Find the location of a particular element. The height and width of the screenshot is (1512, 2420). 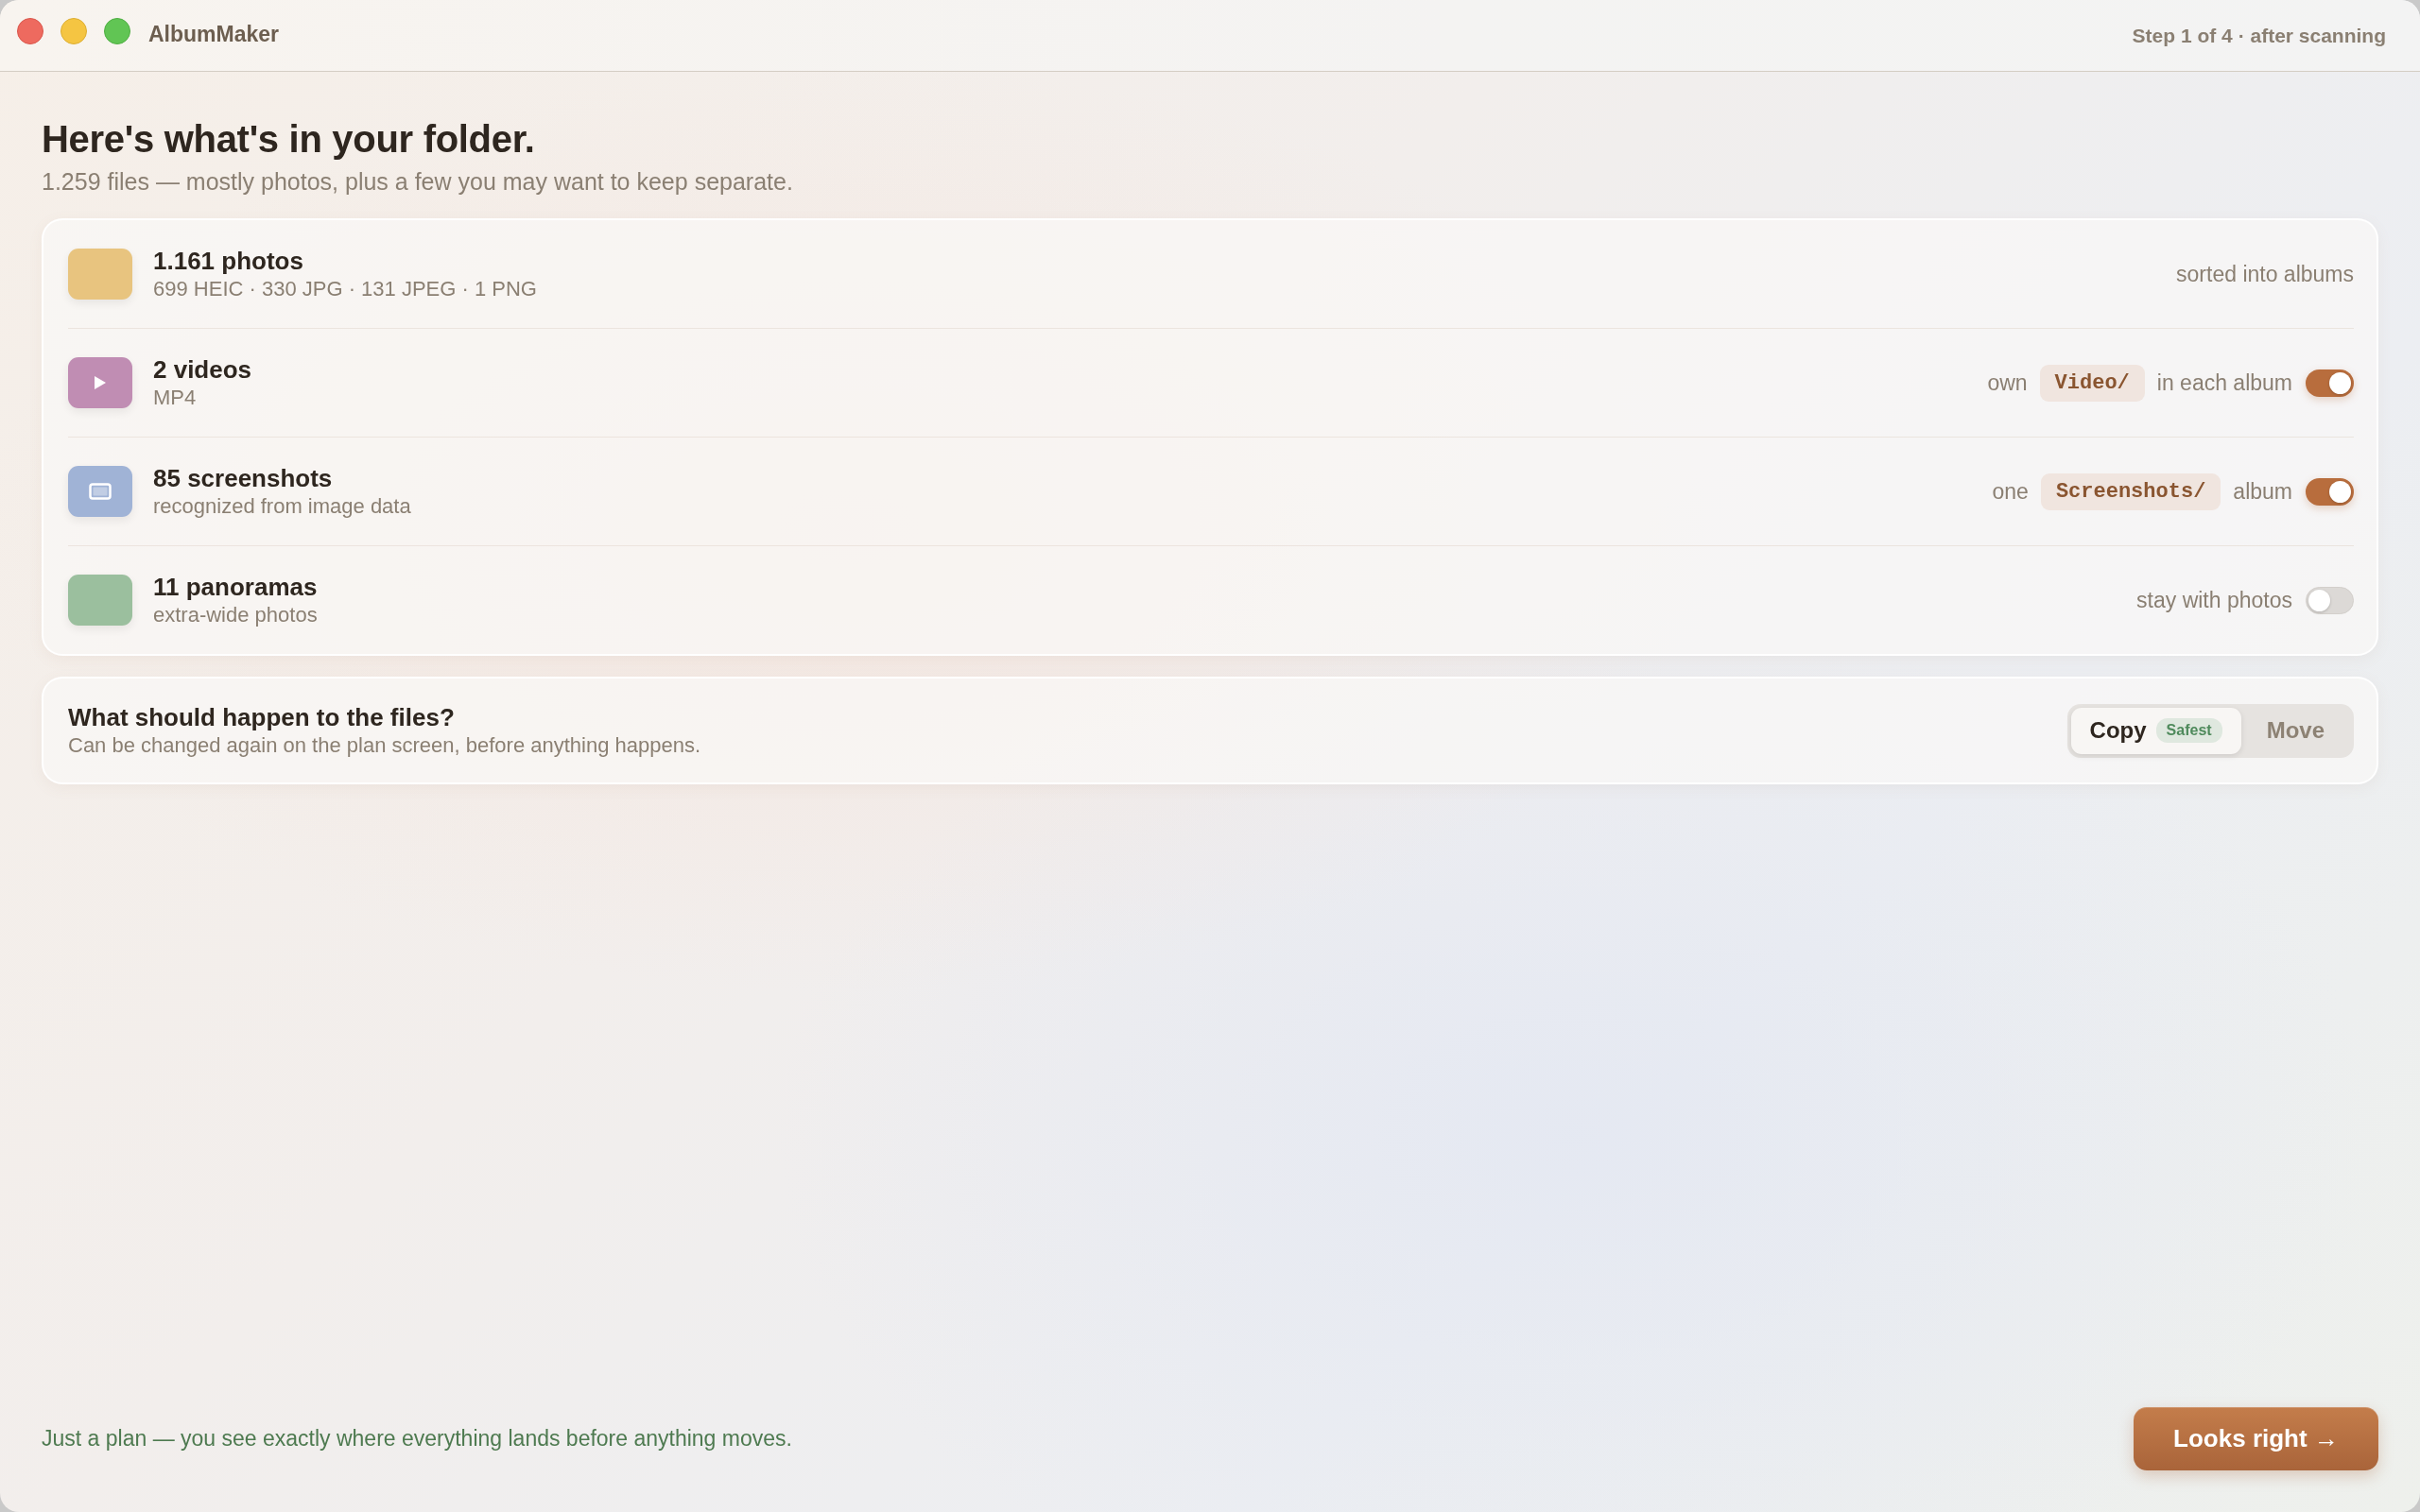

category-title: 11 panoramas is located at coordinates (235, 587).